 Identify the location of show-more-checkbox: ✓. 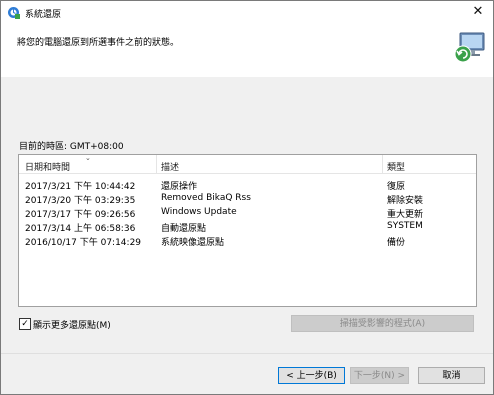
(25, 324).